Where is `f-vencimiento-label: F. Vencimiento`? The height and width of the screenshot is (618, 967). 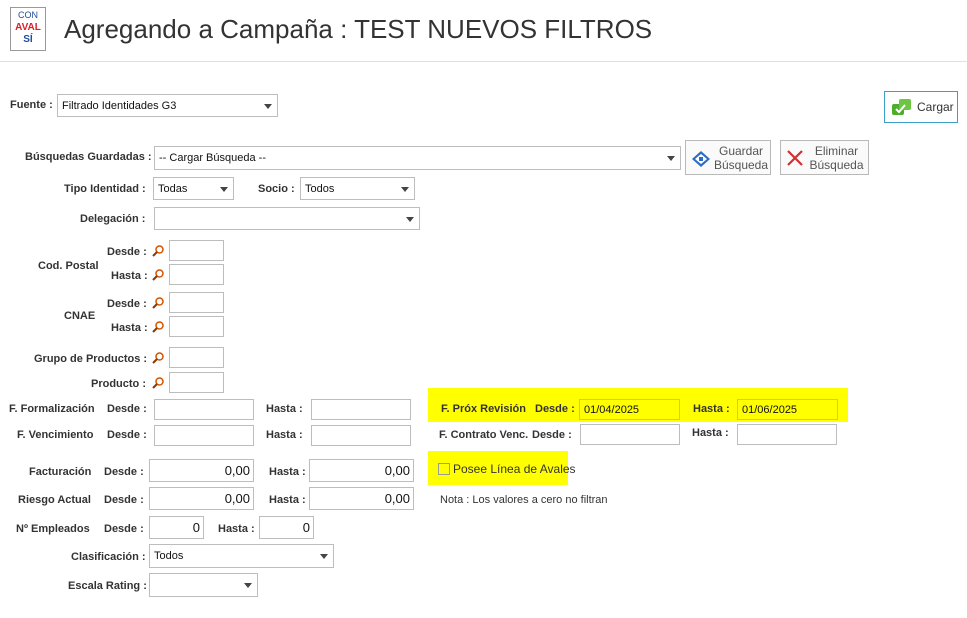 f-vencimiento-label: F. Vencimiento is located at coordinates (55, 435).